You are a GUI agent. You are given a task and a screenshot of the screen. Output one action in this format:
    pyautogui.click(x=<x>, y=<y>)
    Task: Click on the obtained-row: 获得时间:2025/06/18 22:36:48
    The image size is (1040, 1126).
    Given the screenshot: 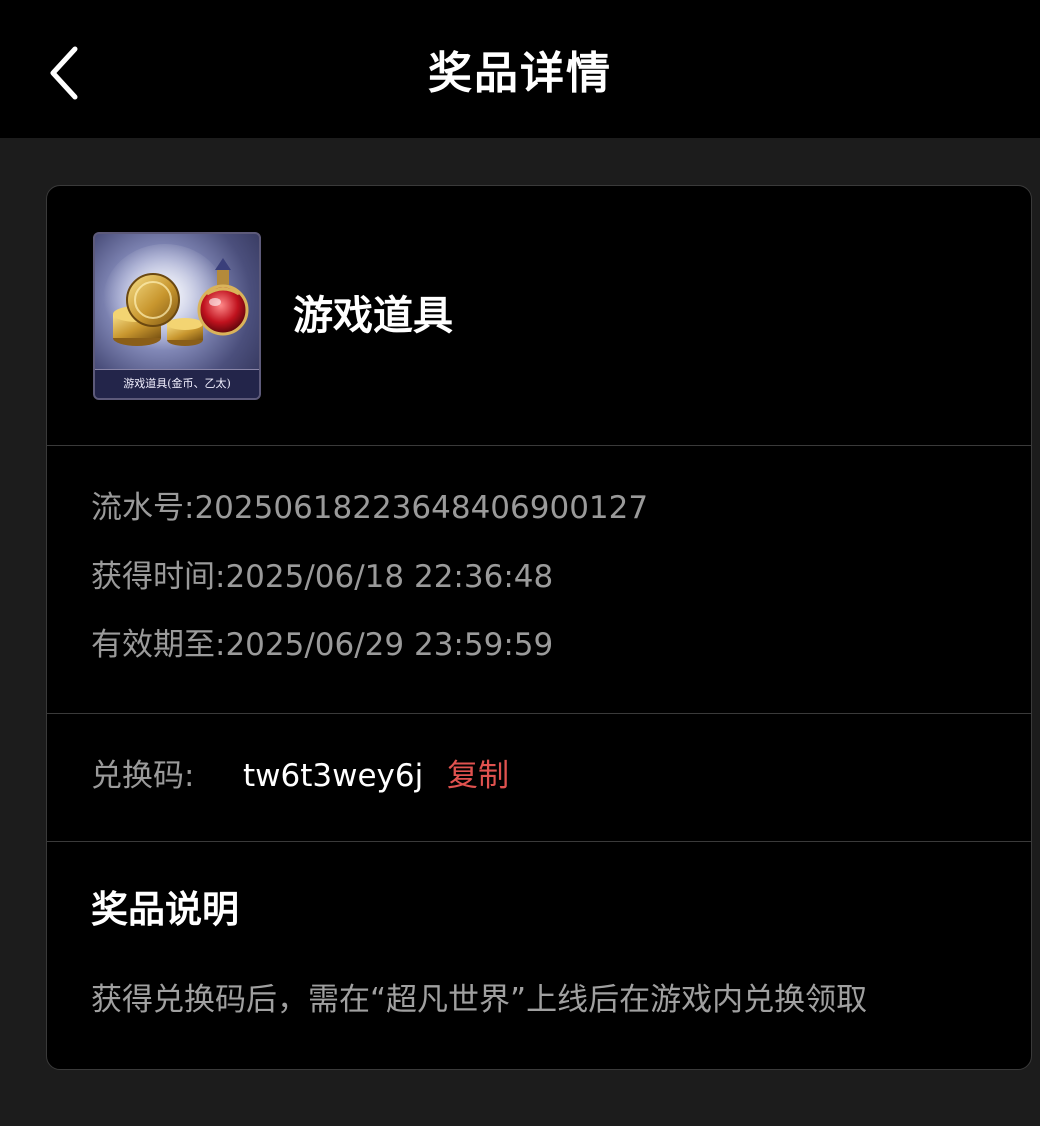 What is the action you would take?
    pyautogui.click(x=322, y=577)
    